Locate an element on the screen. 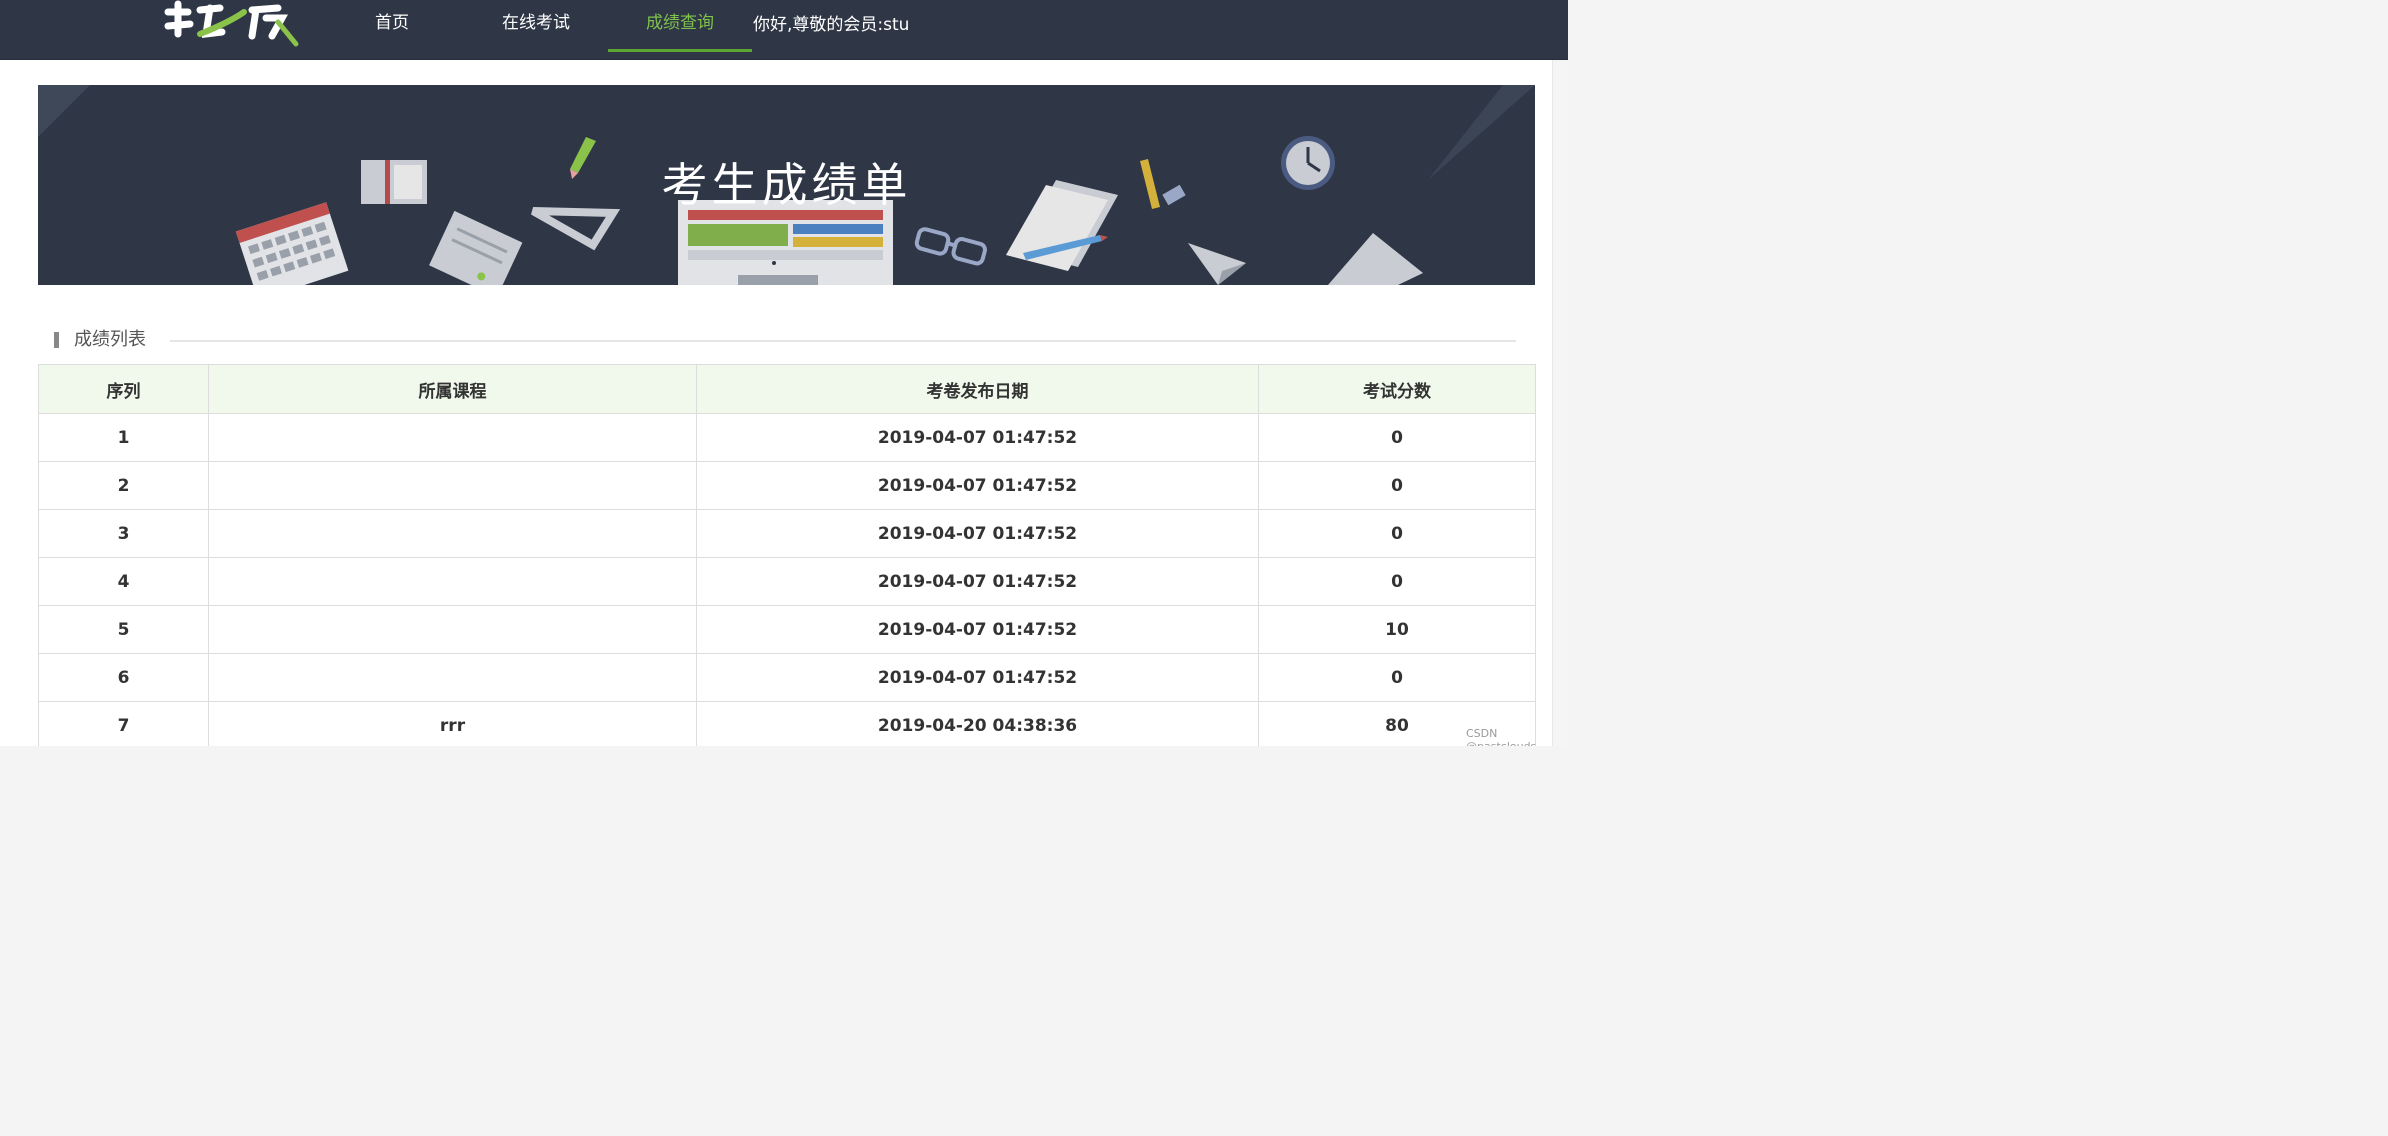 This screenshot has height=1136, width=2388. column-header-course: 所属课程 is located at coordinates (452, 389).